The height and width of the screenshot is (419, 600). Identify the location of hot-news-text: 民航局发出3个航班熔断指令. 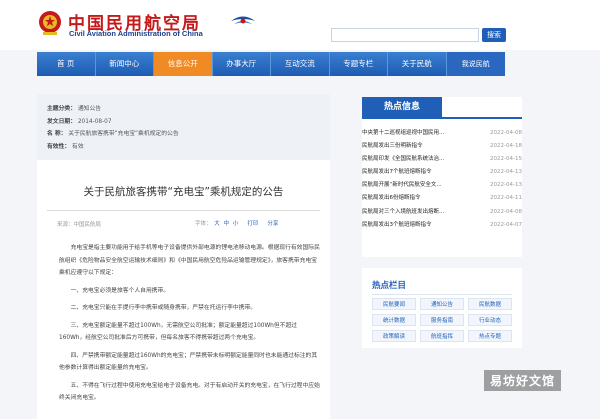
(418, 225).